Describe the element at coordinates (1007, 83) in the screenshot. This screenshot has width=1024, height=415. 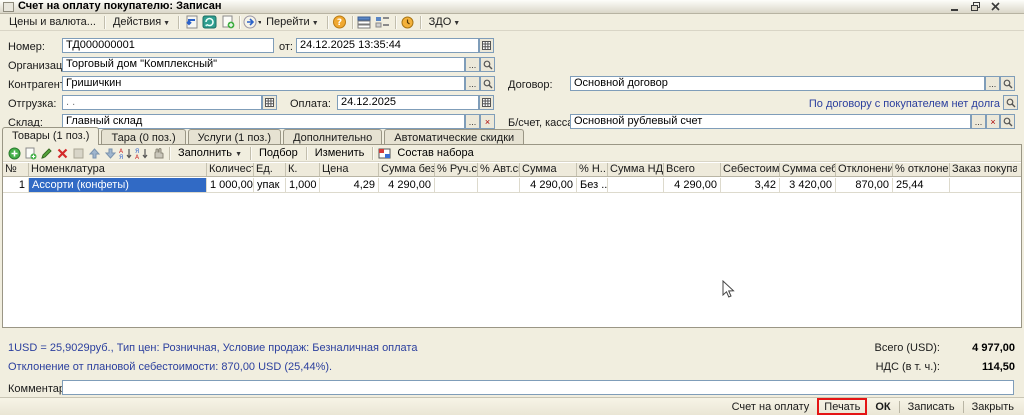
I see `contract-search-button` at that location.